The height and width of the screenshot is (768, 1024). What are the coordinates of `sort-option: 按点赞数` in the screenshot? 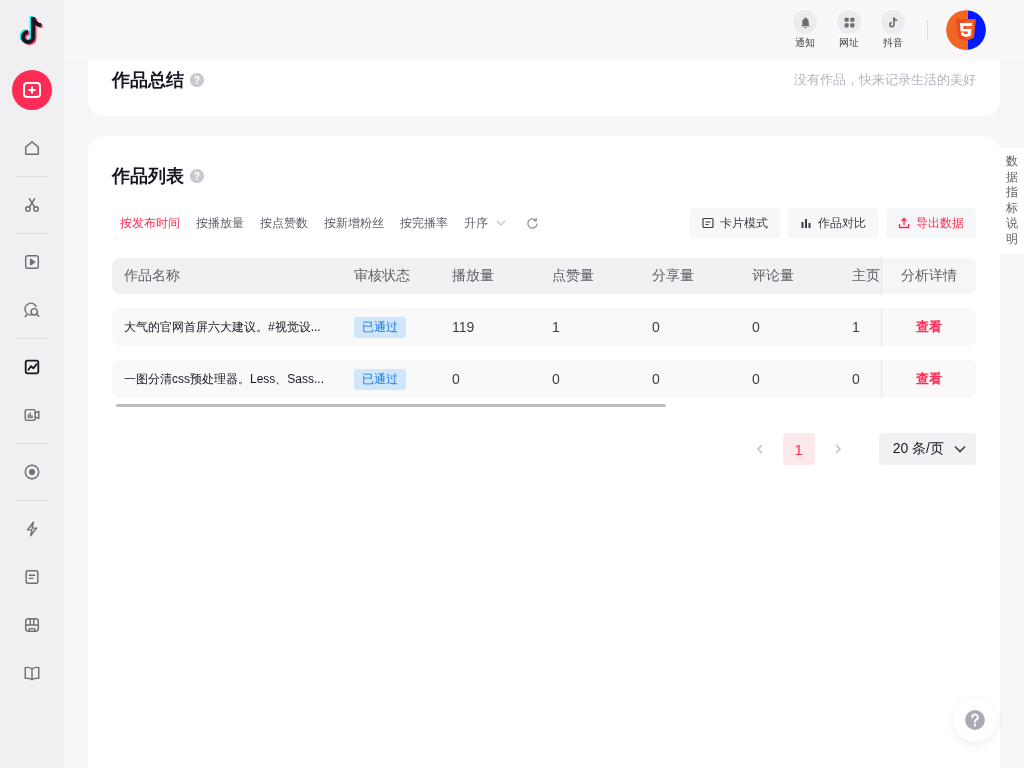 It's located at (284, 223).